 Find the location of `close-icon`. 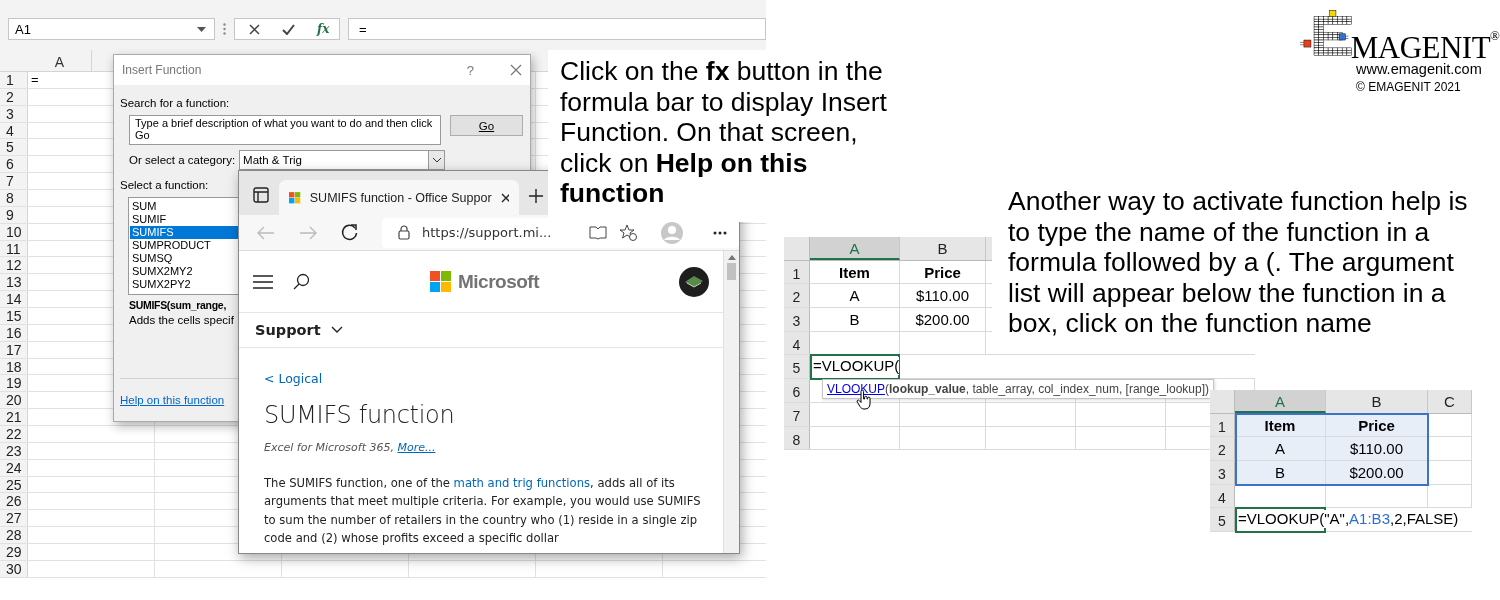

close-icon is located at coordinates (504, 197).